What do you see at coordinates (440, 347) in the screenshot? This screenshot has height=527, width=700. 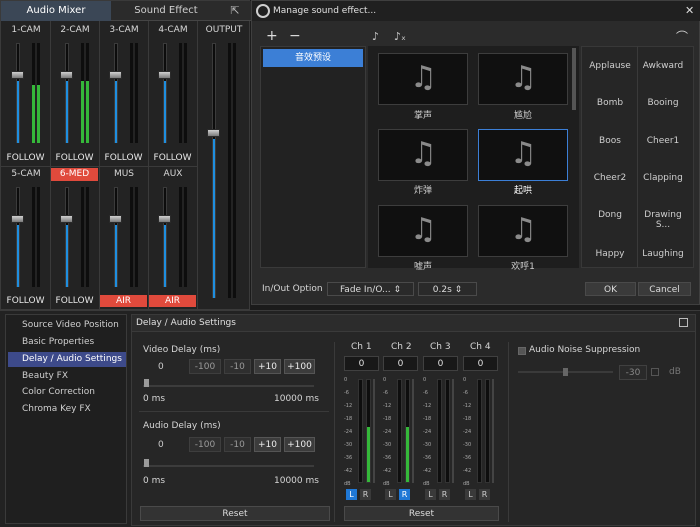 I see `channel-label: Ch 3` at bounding box center [440, 347].